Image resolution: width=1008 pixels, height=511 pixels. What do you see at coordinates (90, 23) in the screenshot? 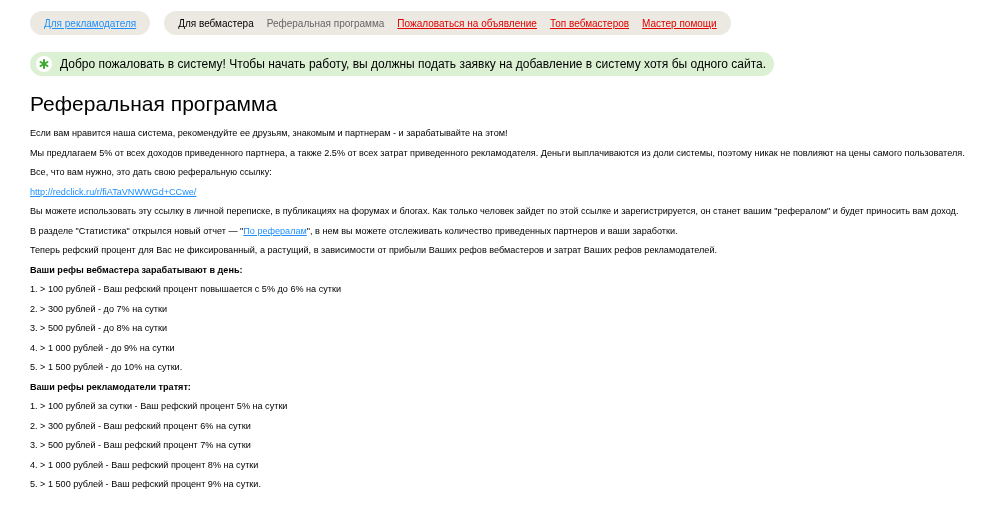
I see `nav-link: Для рекламодателя` at bounding box center [90, 23].